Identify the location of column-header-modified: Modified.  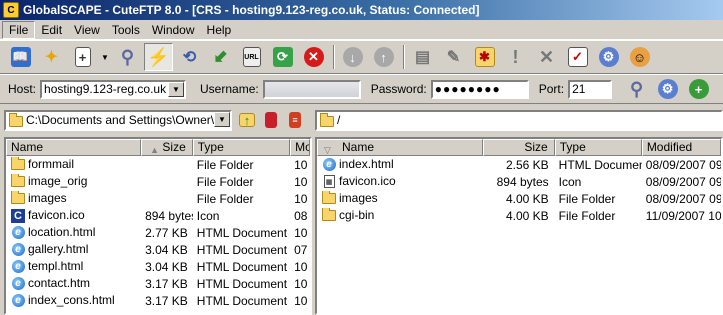
(681, 147).